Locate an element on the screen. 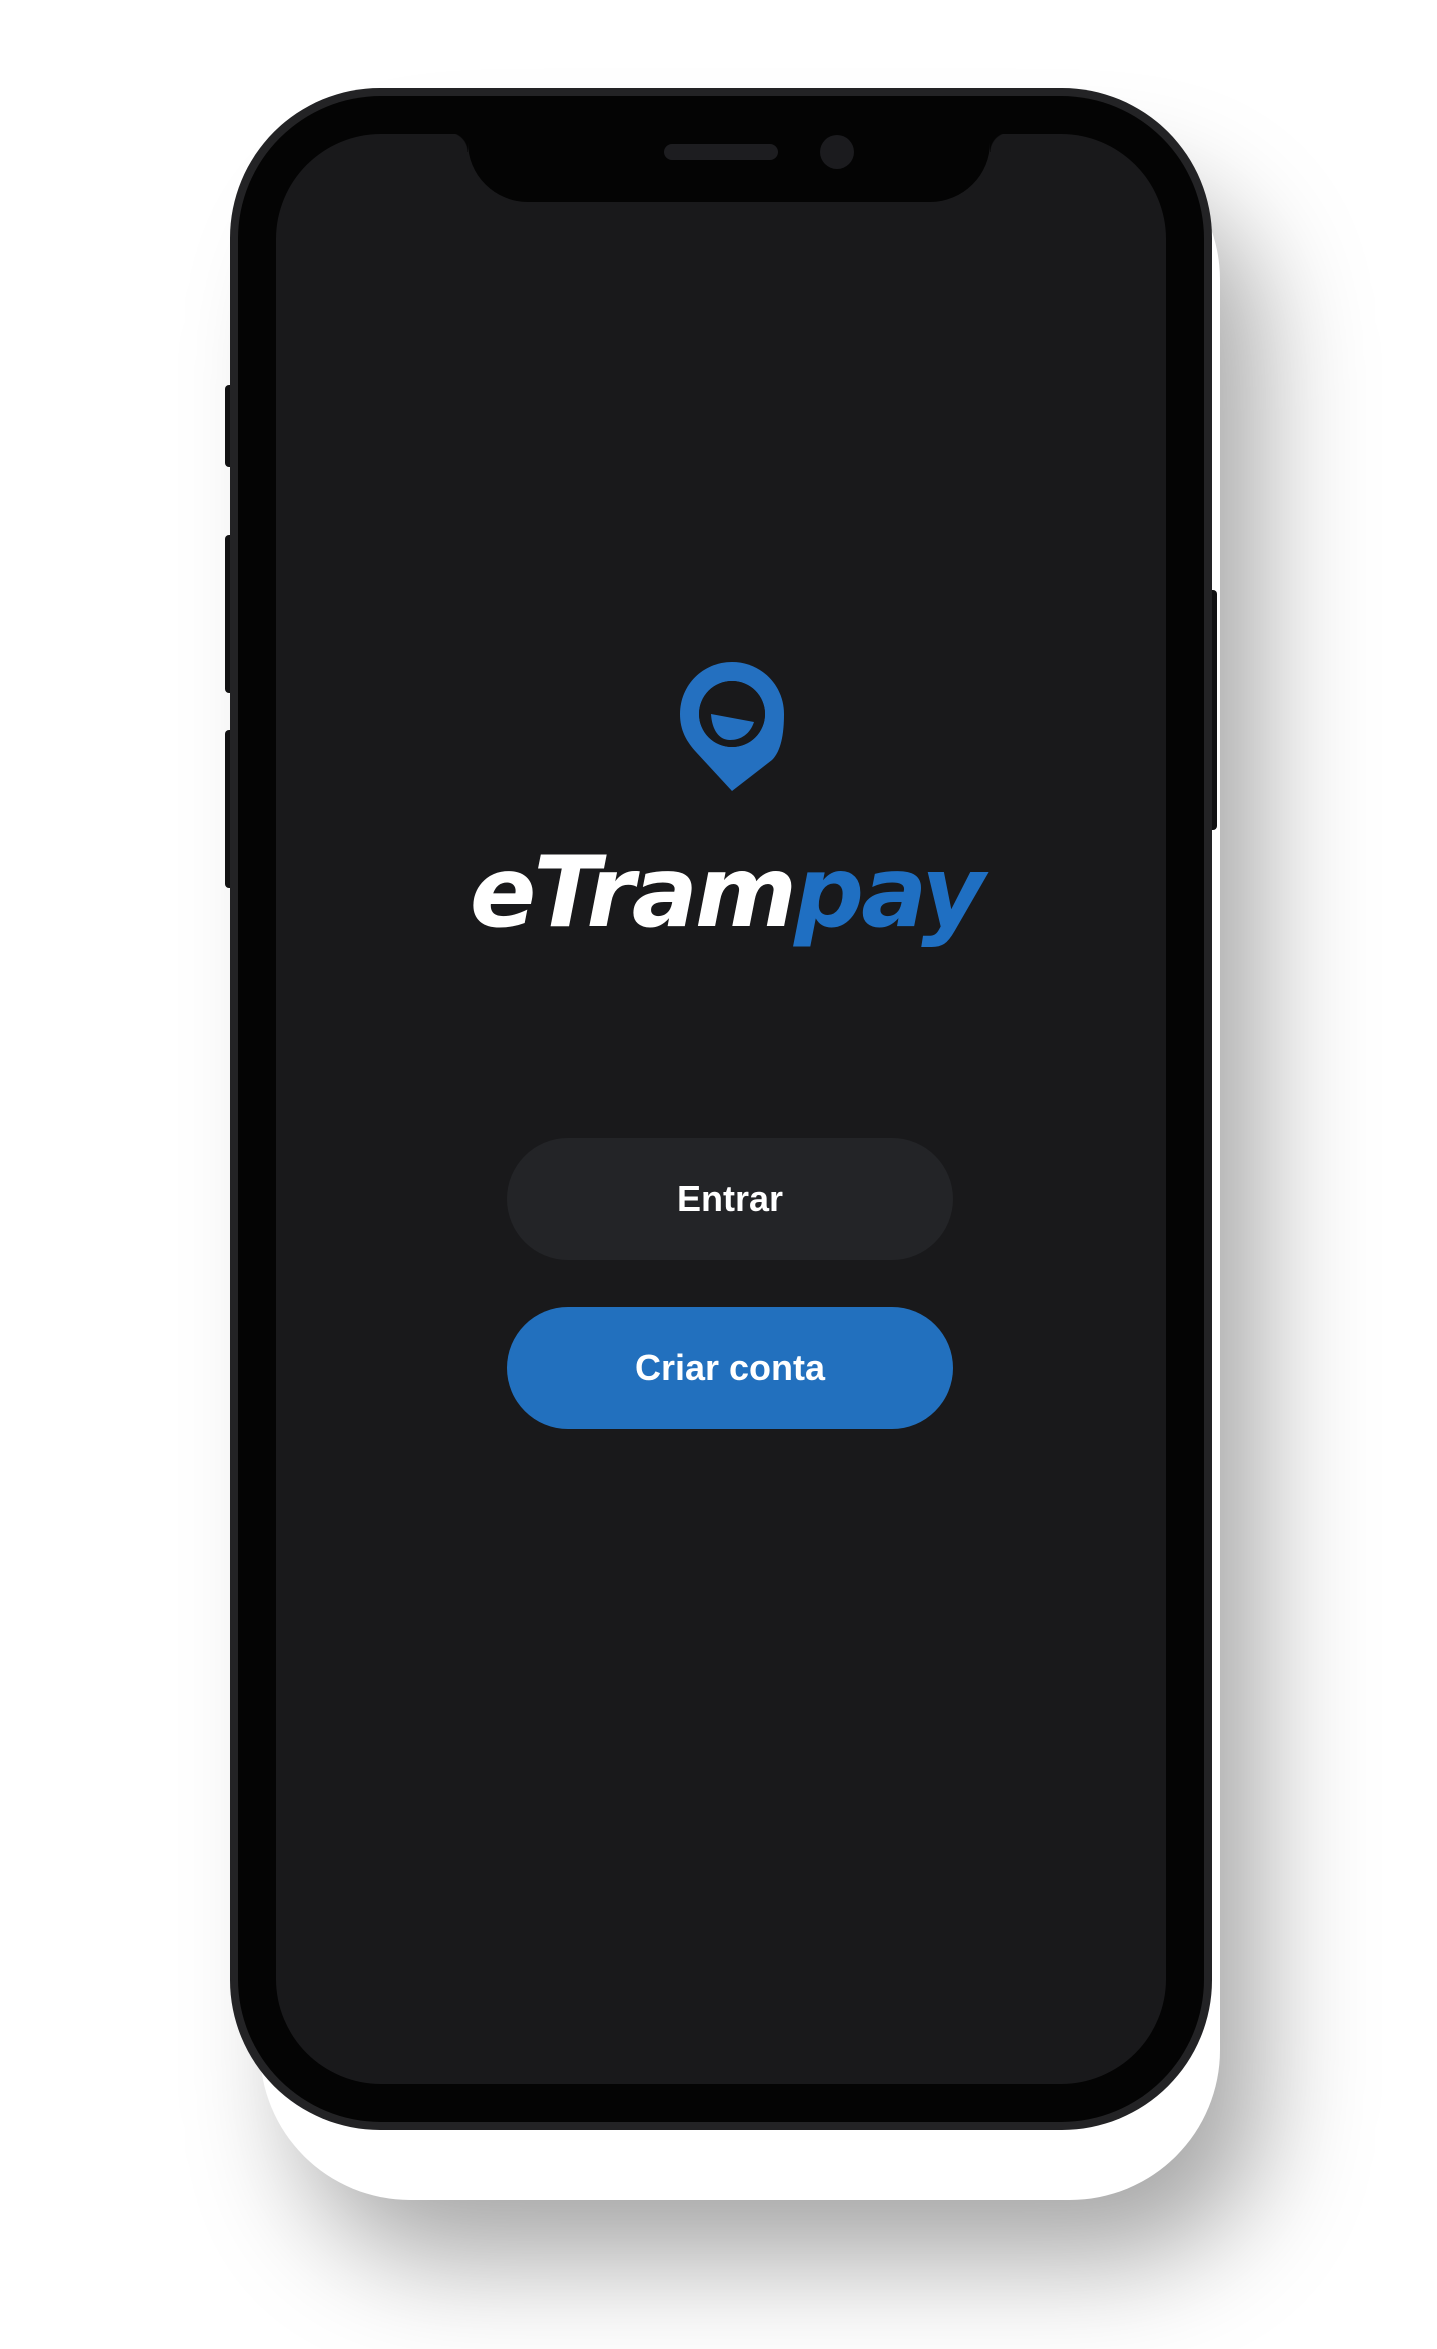 The height and width of the screenshot is (2349, 1437). location-pin-smile-icon is located at coordinates (732, 724).